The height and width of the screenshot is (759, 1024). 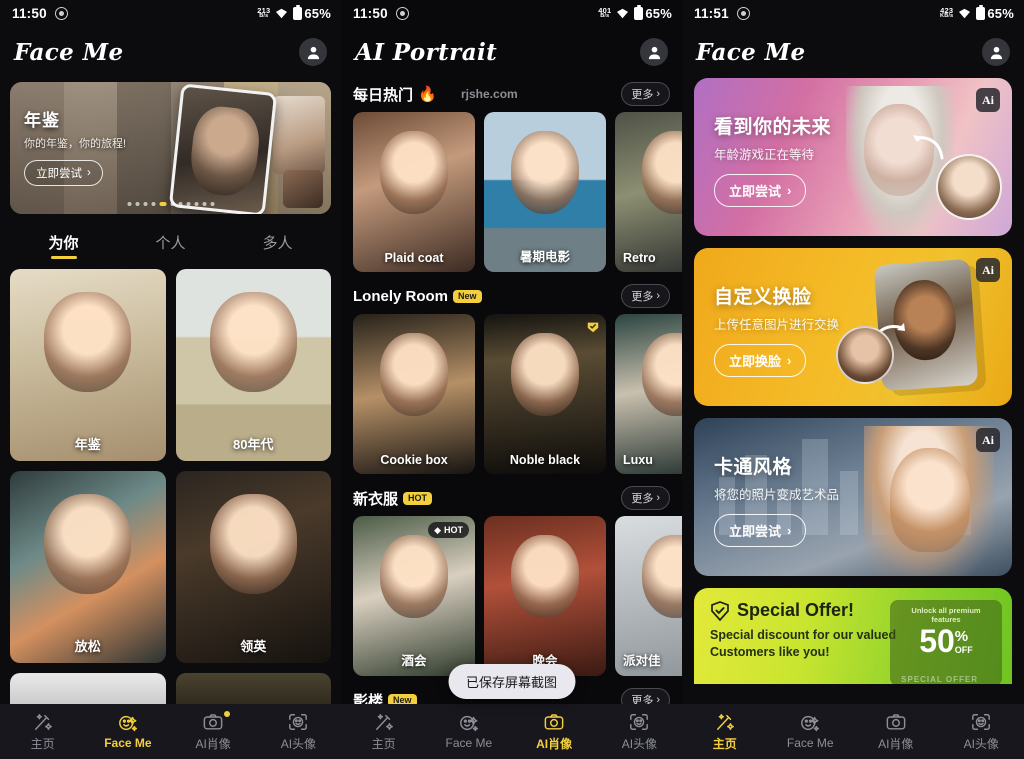 I want to click on section-card-row: Plaid coat 暑期电影 Retro, so click(x=511, y=192).